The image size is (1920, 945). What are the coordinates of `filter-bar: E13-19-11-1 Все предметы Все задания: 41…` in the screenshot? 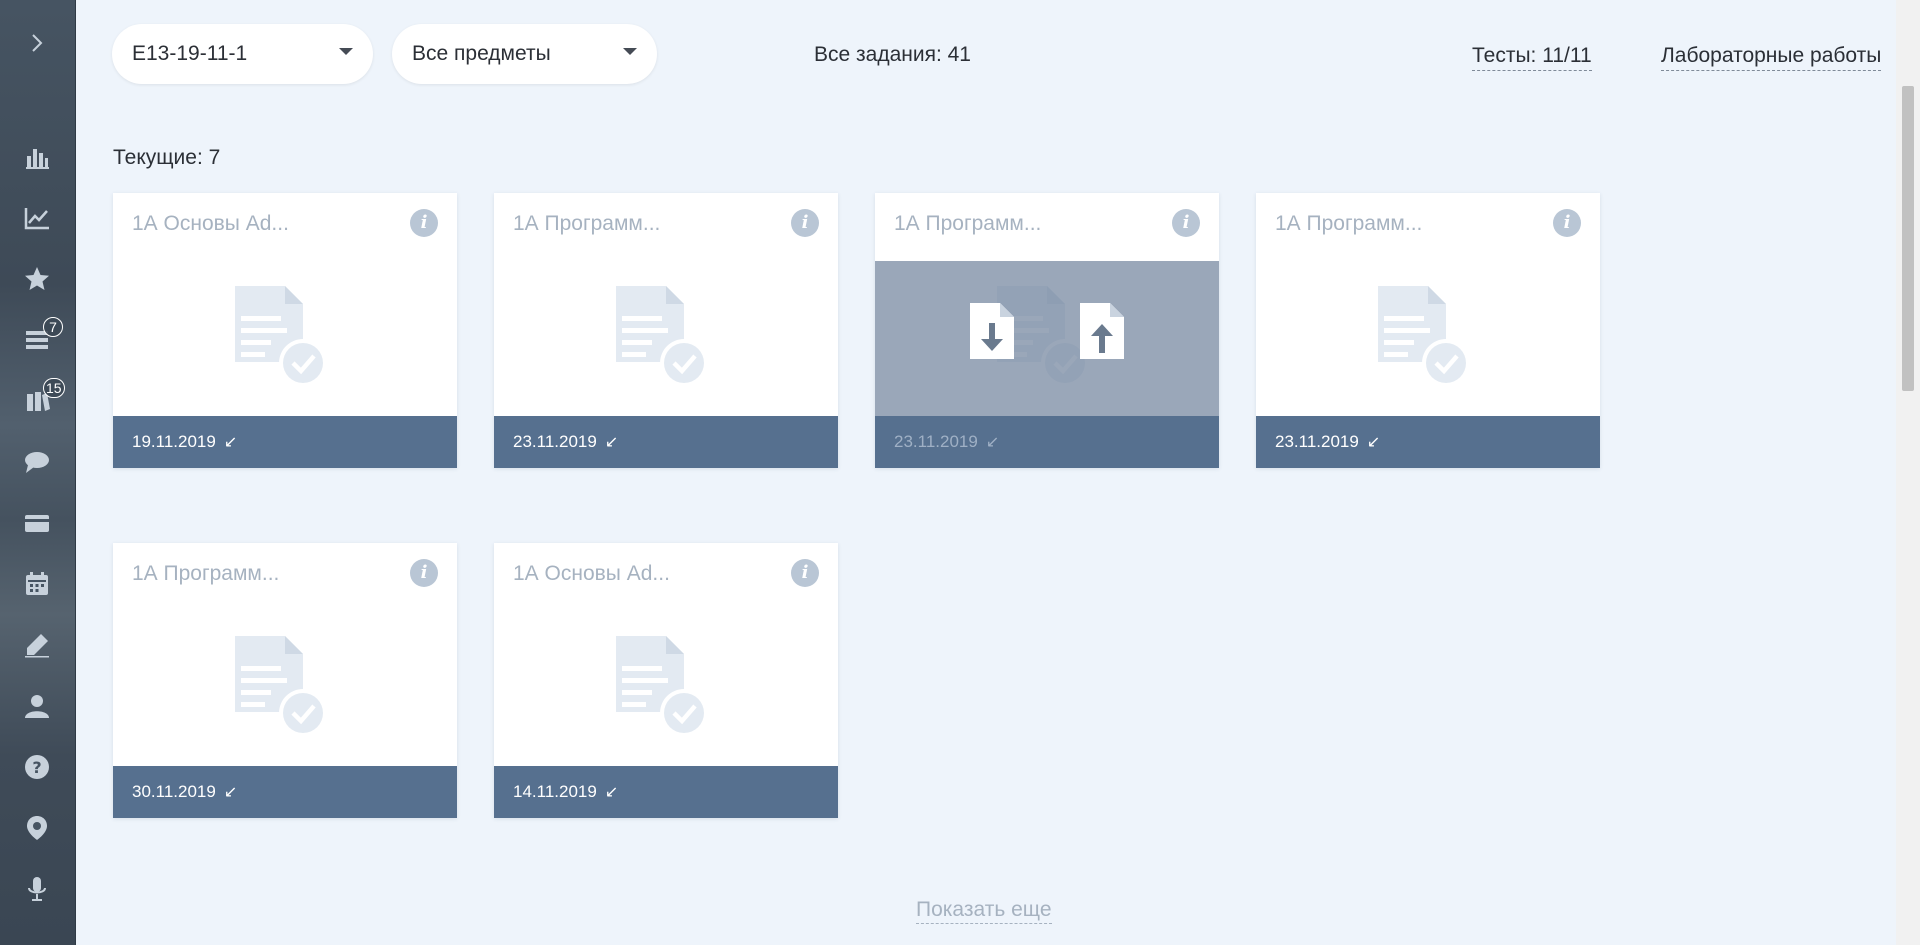 It's located at (1004, 54).